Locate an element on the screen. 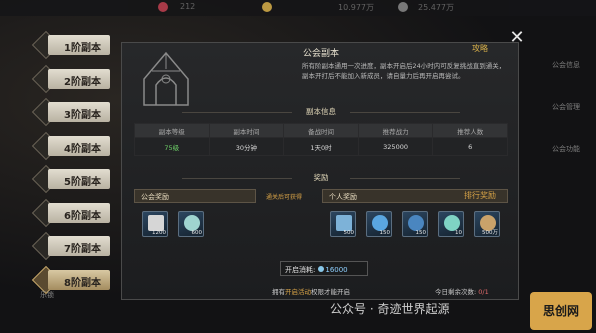  table-header: 副本等级 is located at coordinates (172, 130).